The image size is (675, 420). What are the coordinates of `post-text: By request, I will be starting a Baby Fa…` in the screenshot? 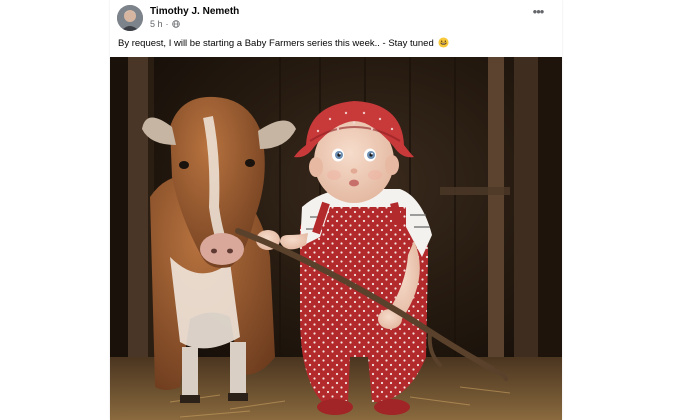 It's located at (283, 43).